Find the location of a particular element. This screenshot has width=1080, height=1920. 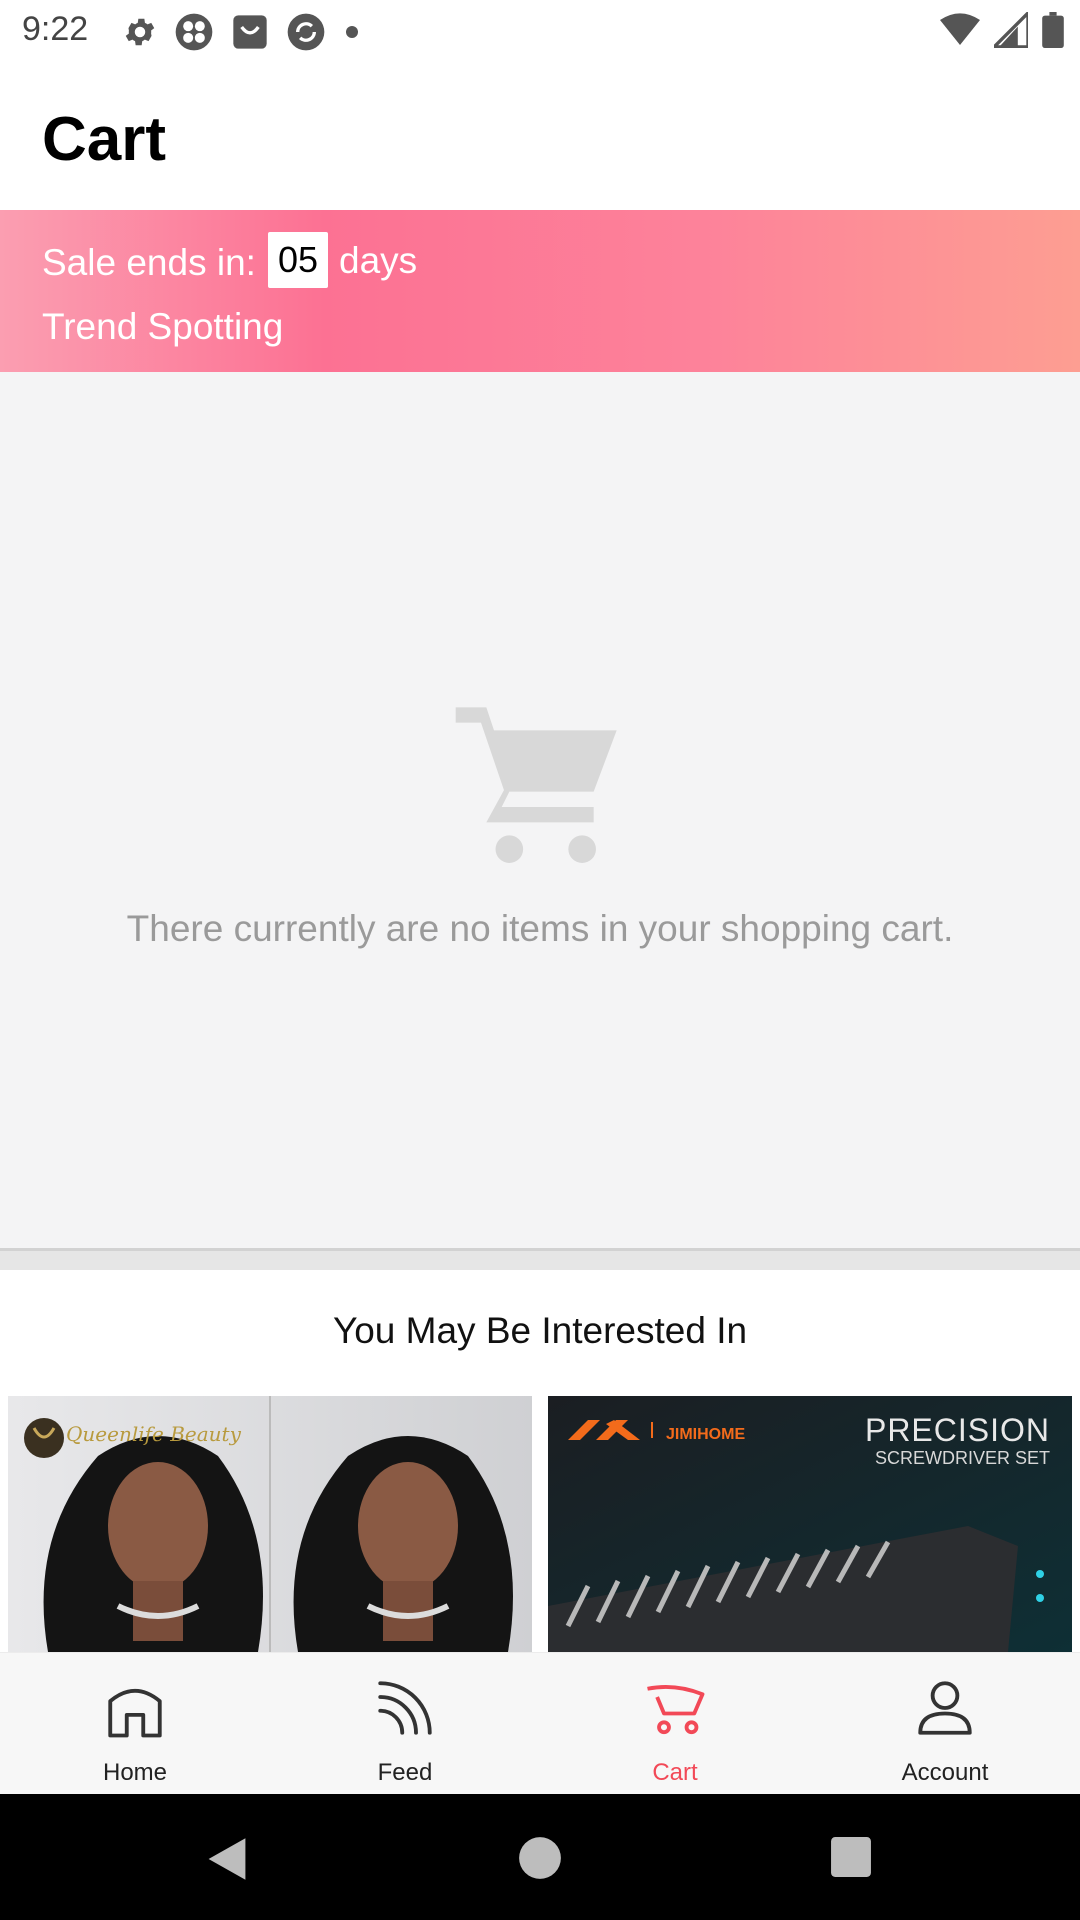

home-circle-icon is located at coordinates (540, 1860).